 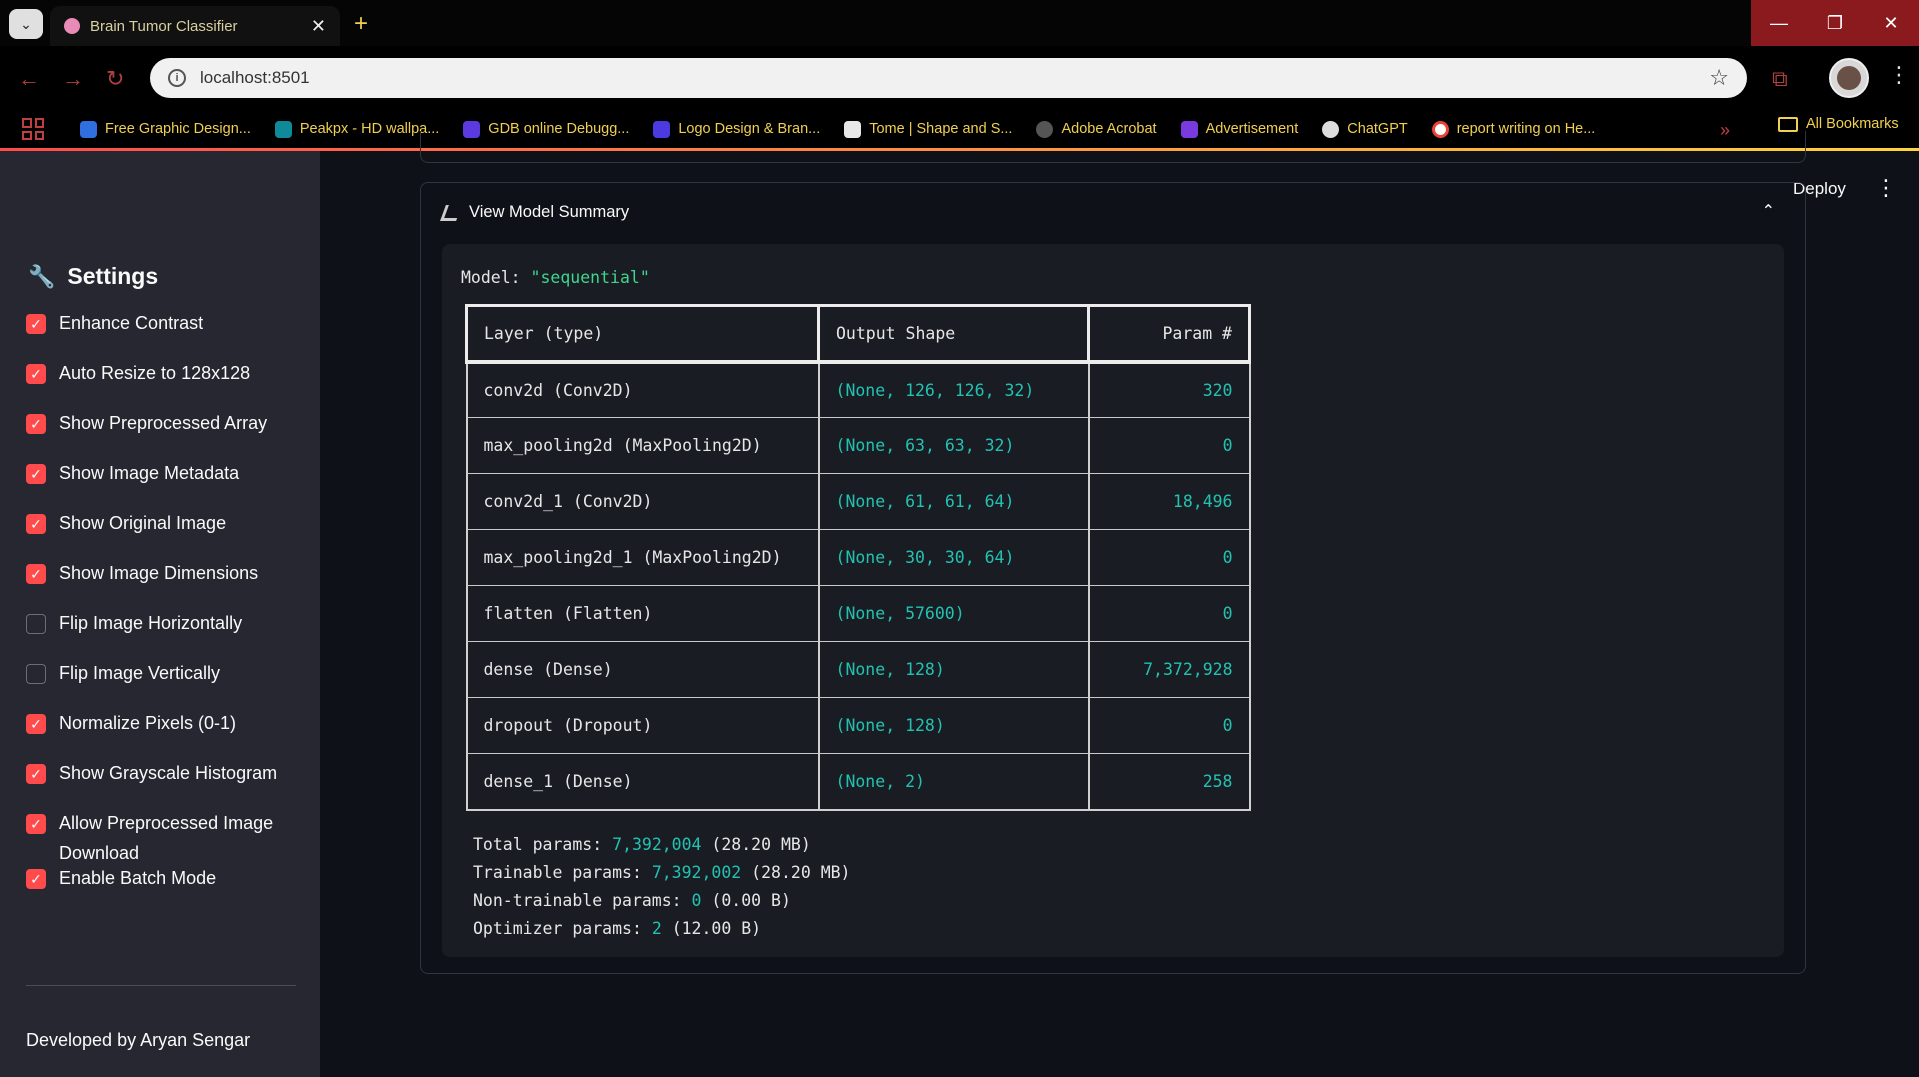 What do you see at coordinates (166, 838) in the screenshot?
I see `checkbox-label: Allow Preprocessed Image Download` at bounding box center [166, 838].